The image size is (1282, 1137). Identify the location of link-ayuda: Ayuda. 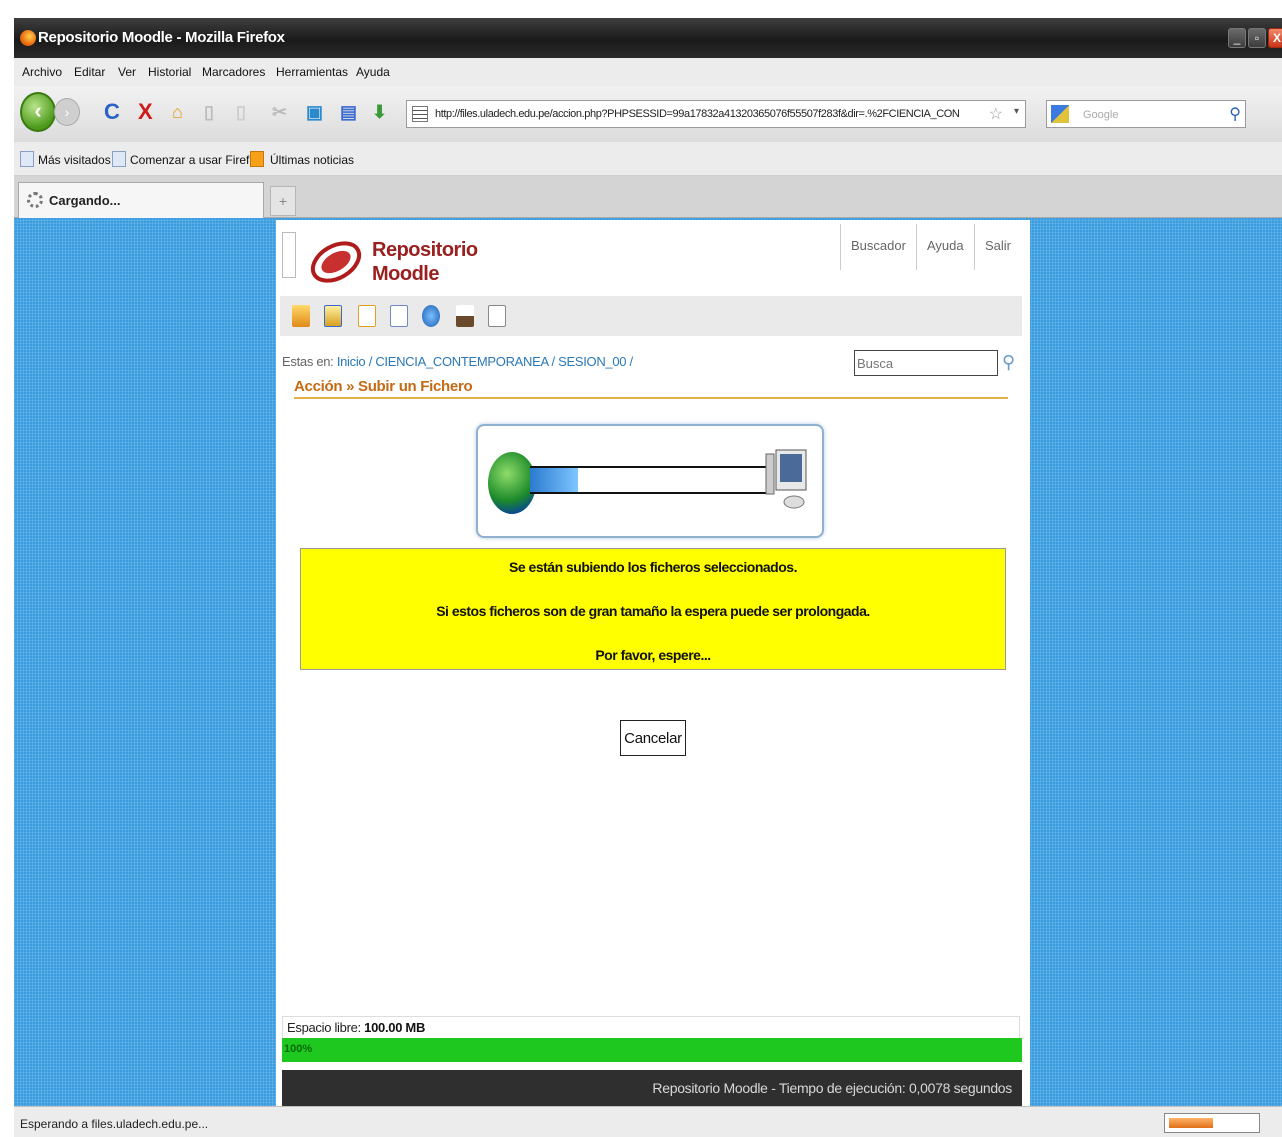
(945, 247).